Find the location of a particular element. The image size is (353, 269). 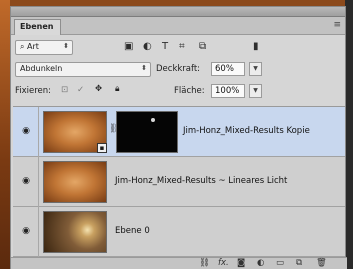

background-left-edge is located at coordinates (5, 134).